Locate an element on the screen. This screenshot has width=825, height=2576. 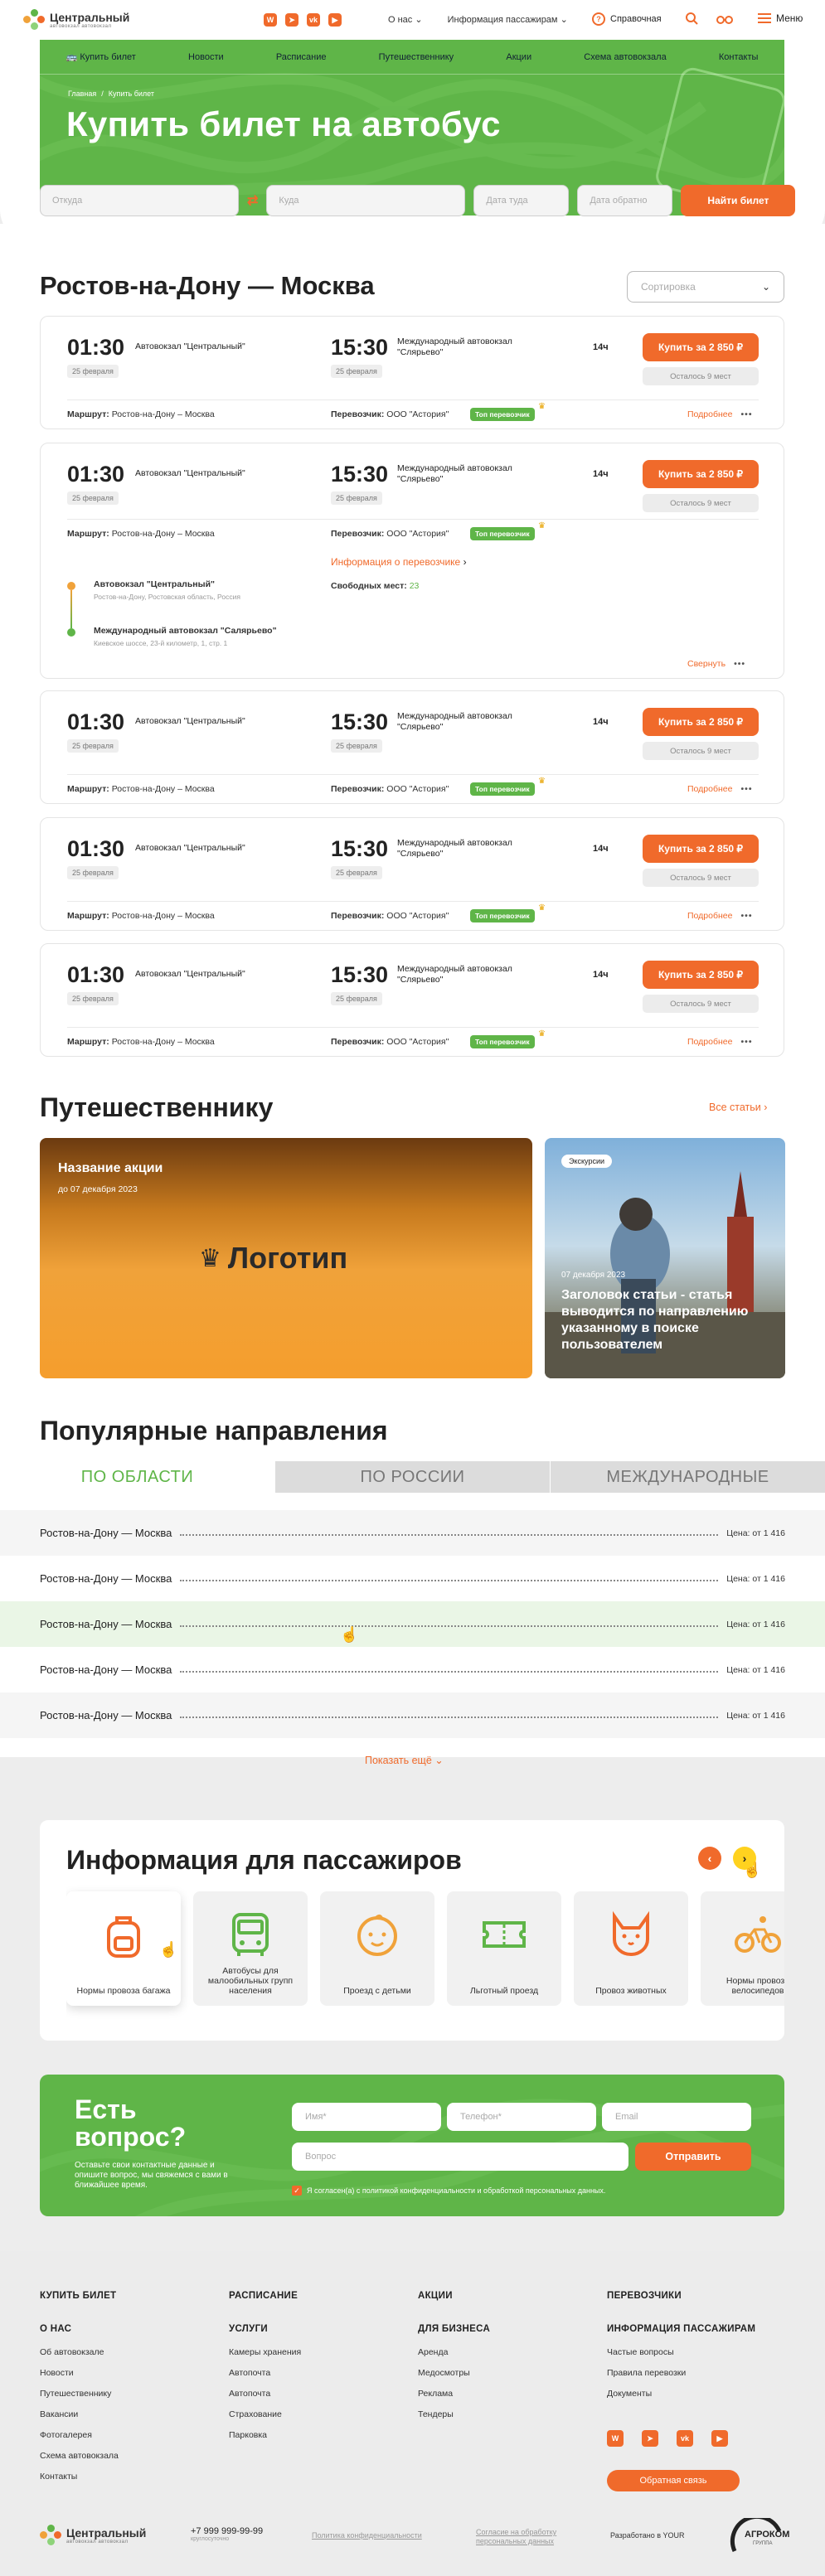
collapse-link: Свернуть ••• is located at coordinates (716, 664).